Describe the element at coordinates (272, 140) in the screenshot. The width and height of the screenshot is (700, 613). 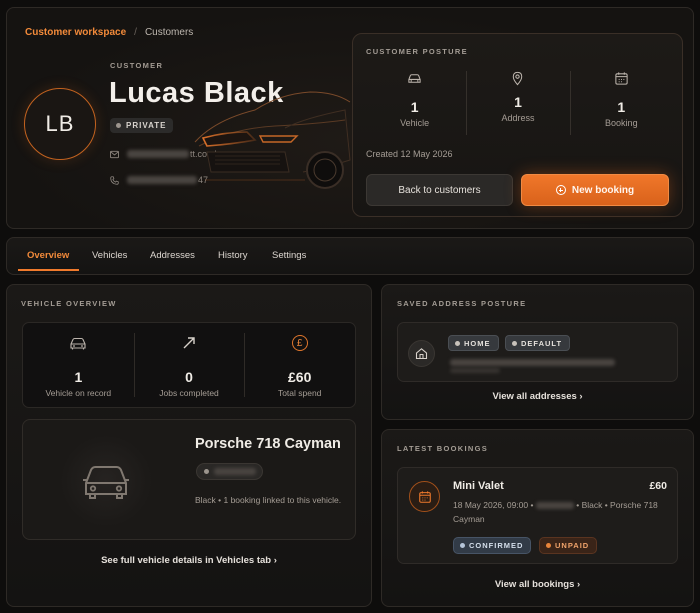
I see `car-illustration` at that location.